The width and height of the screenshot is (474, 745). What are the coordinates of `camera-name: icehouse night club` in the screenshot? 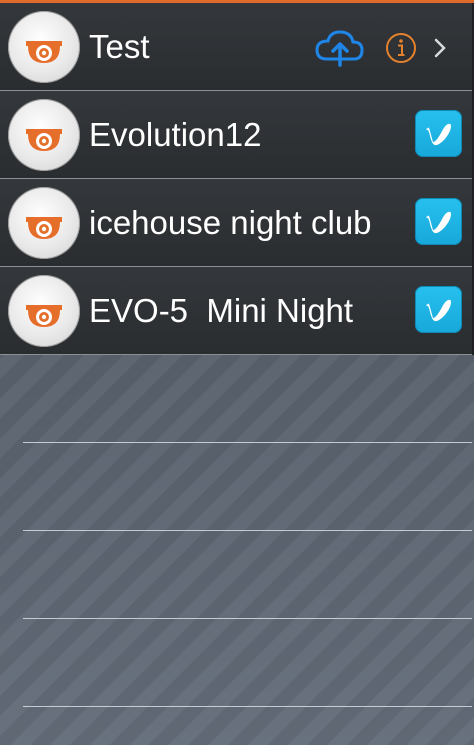 It's located at (230, 222).